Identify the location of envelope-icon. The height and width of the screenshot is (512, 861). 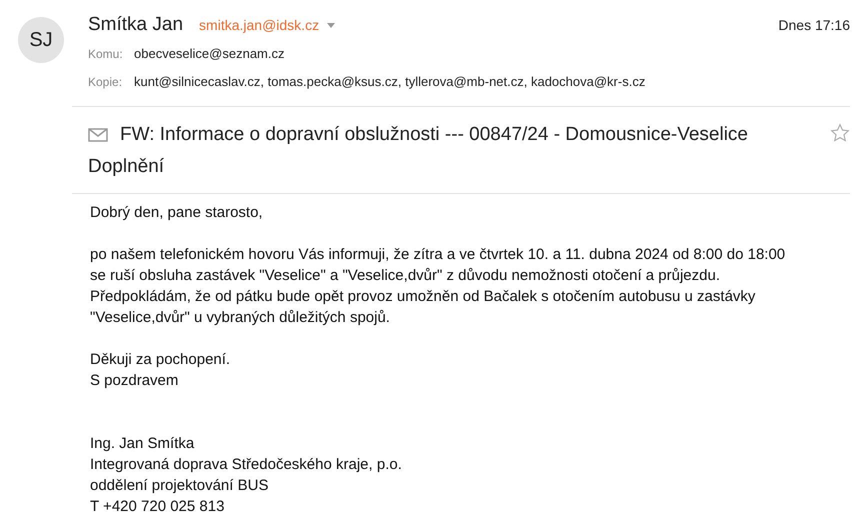
(98, 135).